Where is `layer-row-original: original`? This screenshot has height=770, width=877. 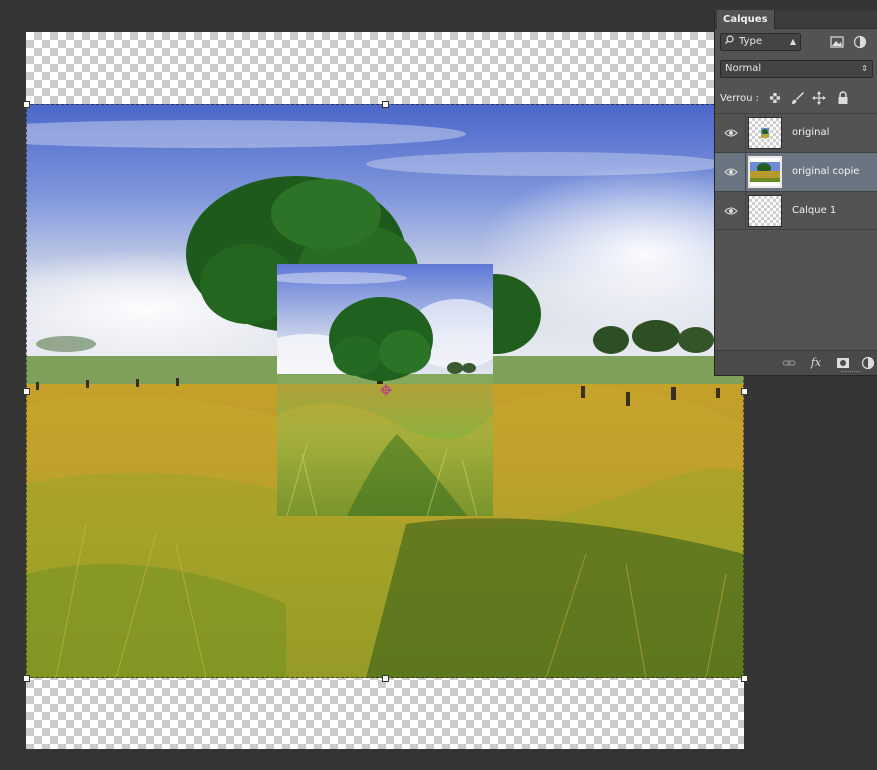 layer-row-original: original is located at coordinates (796, 132).